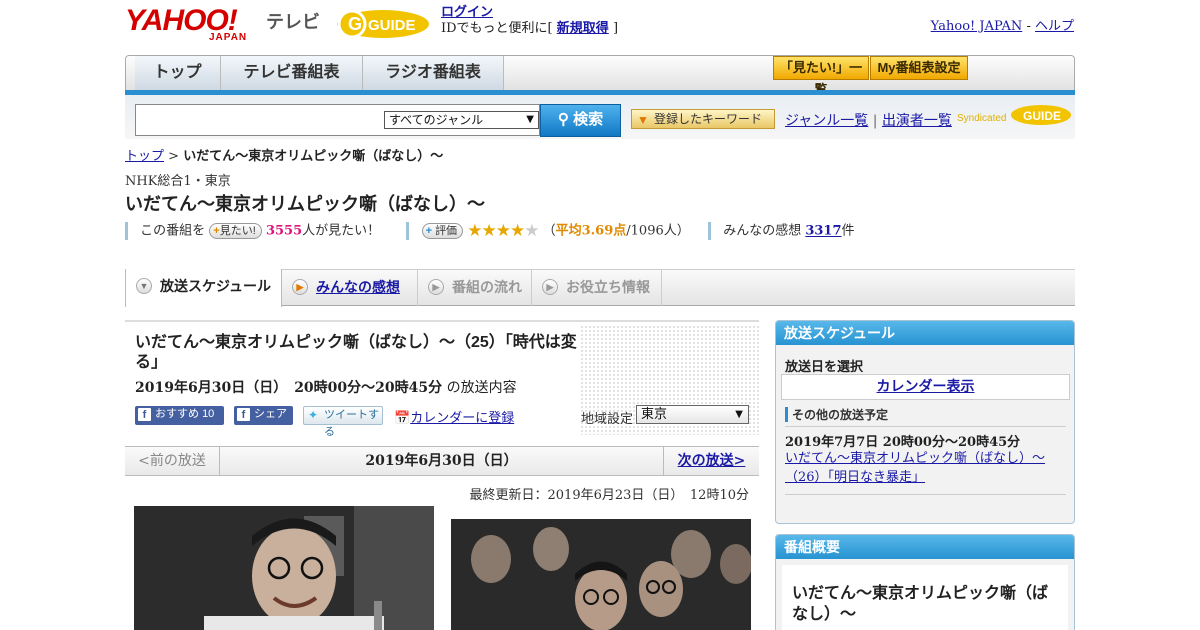 The width and height of the screenshot is (1200, 630). Describe the element at coordinates (821, 76) in the screenshot. I see `want-list-button: 「見たい!」一覧` at that location.